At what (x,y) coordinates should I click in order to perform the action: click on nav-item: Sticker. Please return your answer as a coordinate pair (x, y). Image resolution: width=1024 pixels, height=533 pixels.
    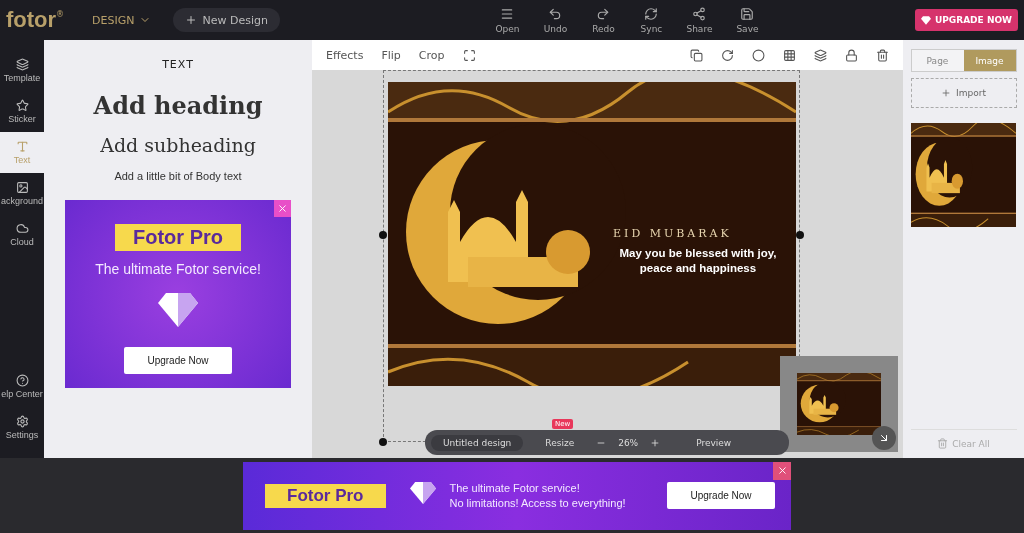
    Looking at the image, I should click on (22, 111).